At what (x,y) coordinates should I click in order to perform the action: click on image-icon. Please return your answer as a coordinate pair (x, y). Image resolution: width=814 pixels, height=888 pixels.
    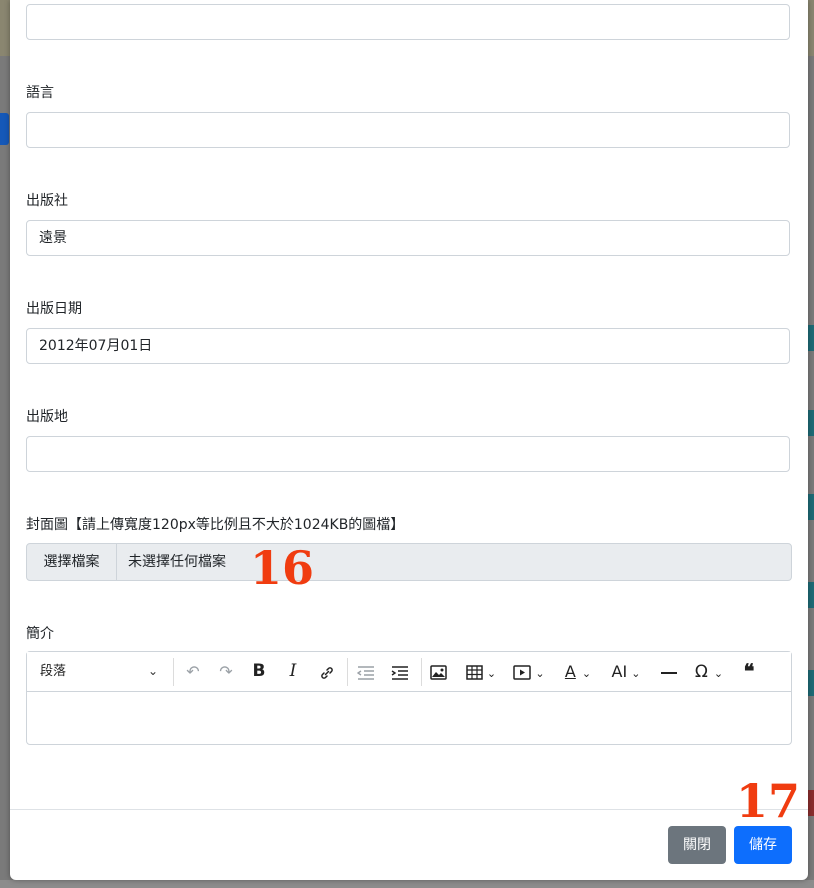
    Looking at the image, I should click on (438, 671).